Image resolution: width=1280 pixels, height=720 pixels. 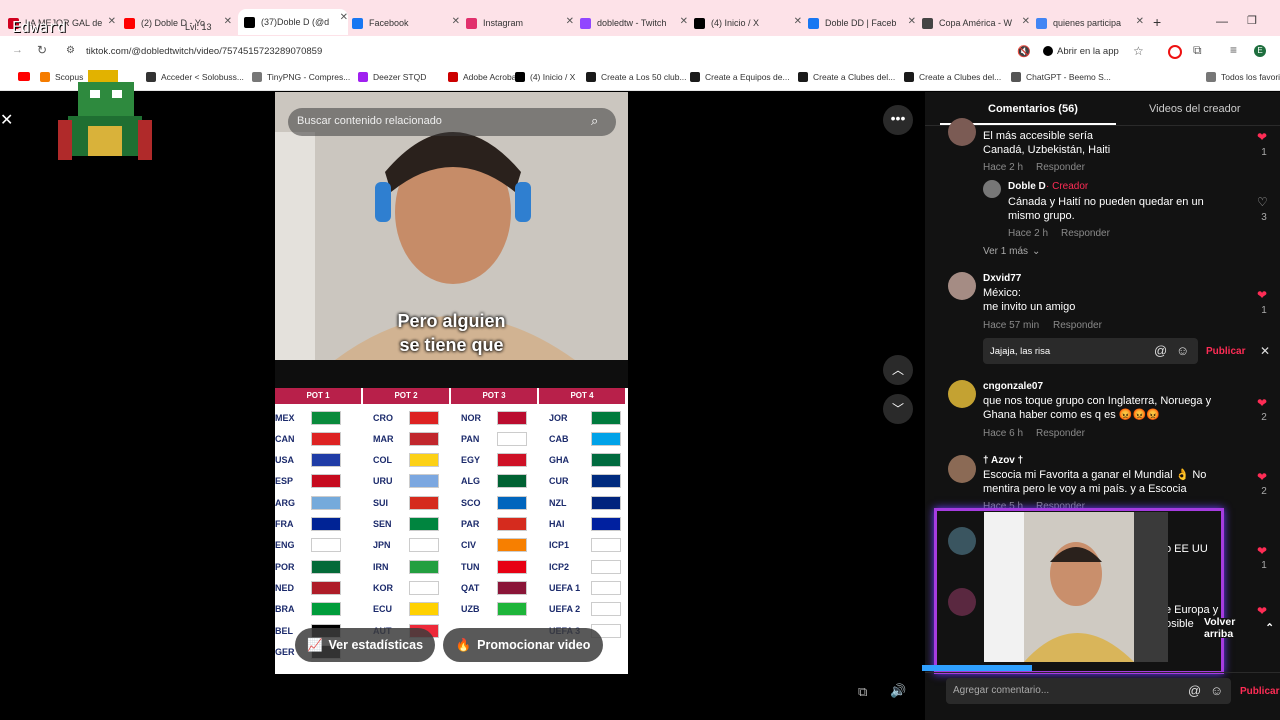 I want to click on tab-5: dobledtw - Twitch ✕, so click(x=634, y=23).